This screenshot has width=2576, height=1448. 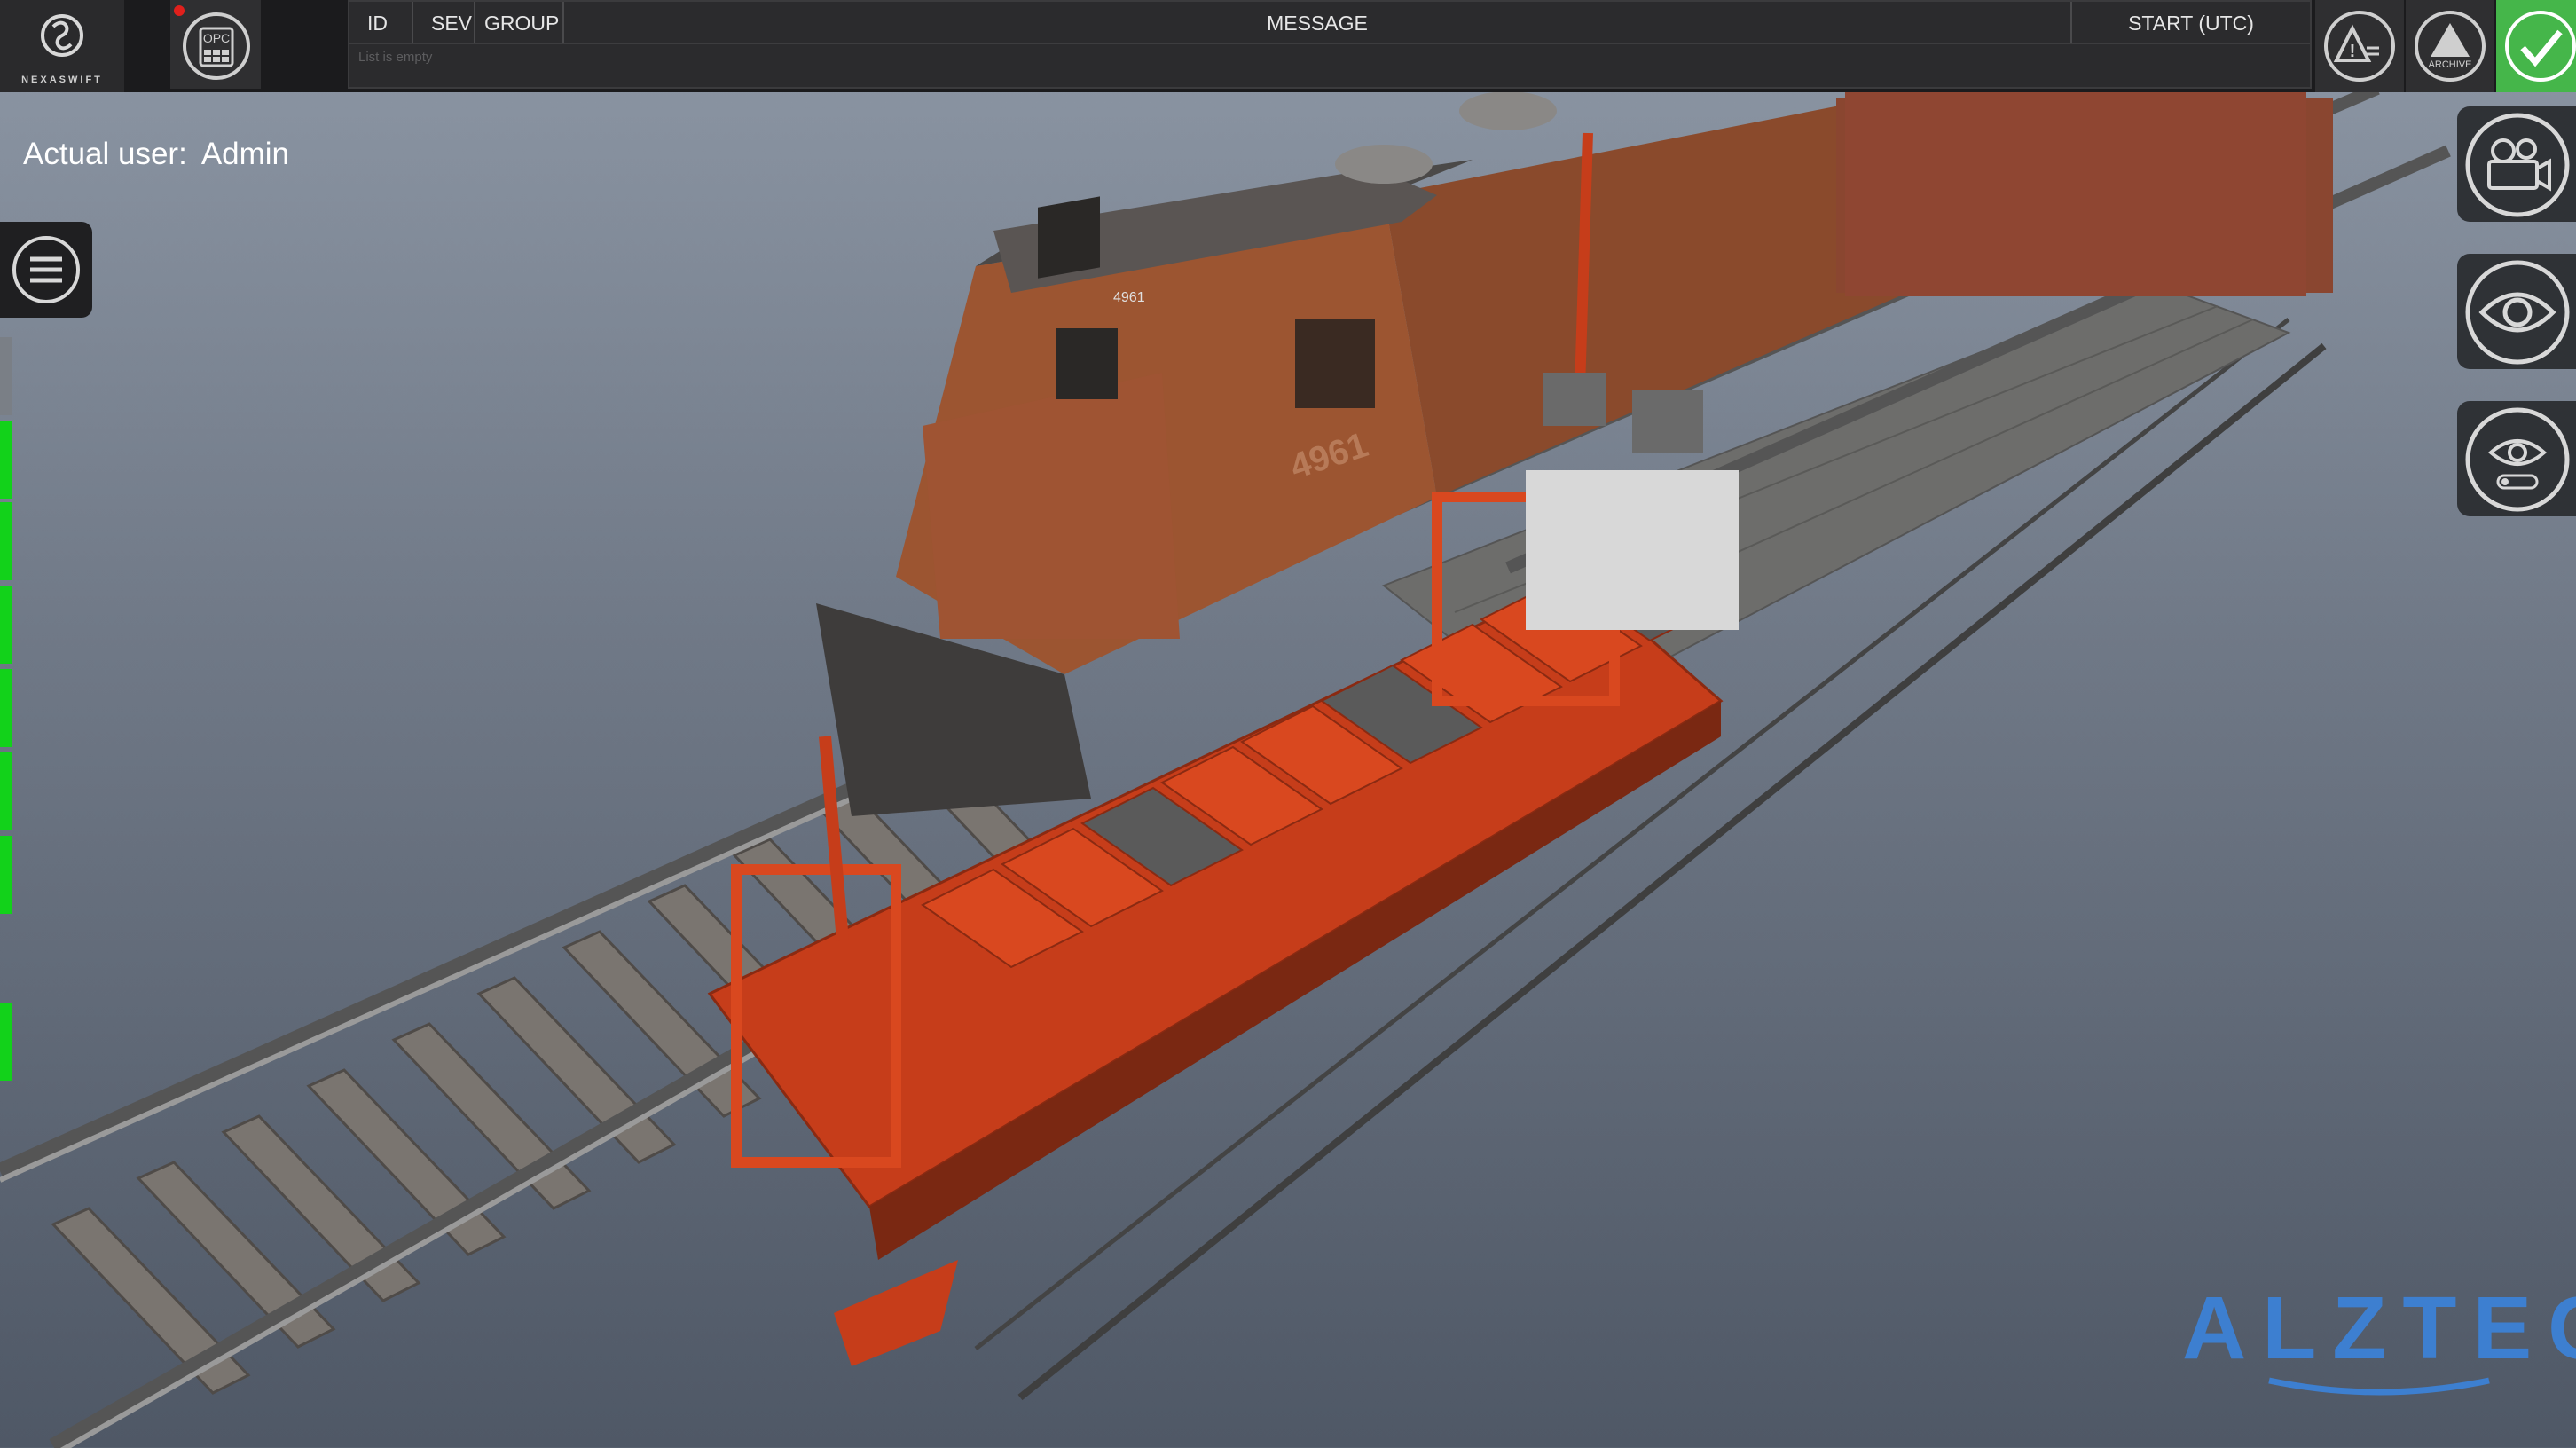 I want to click on brand-watermark: ALZTEC, so click(x=2379, y=1328).